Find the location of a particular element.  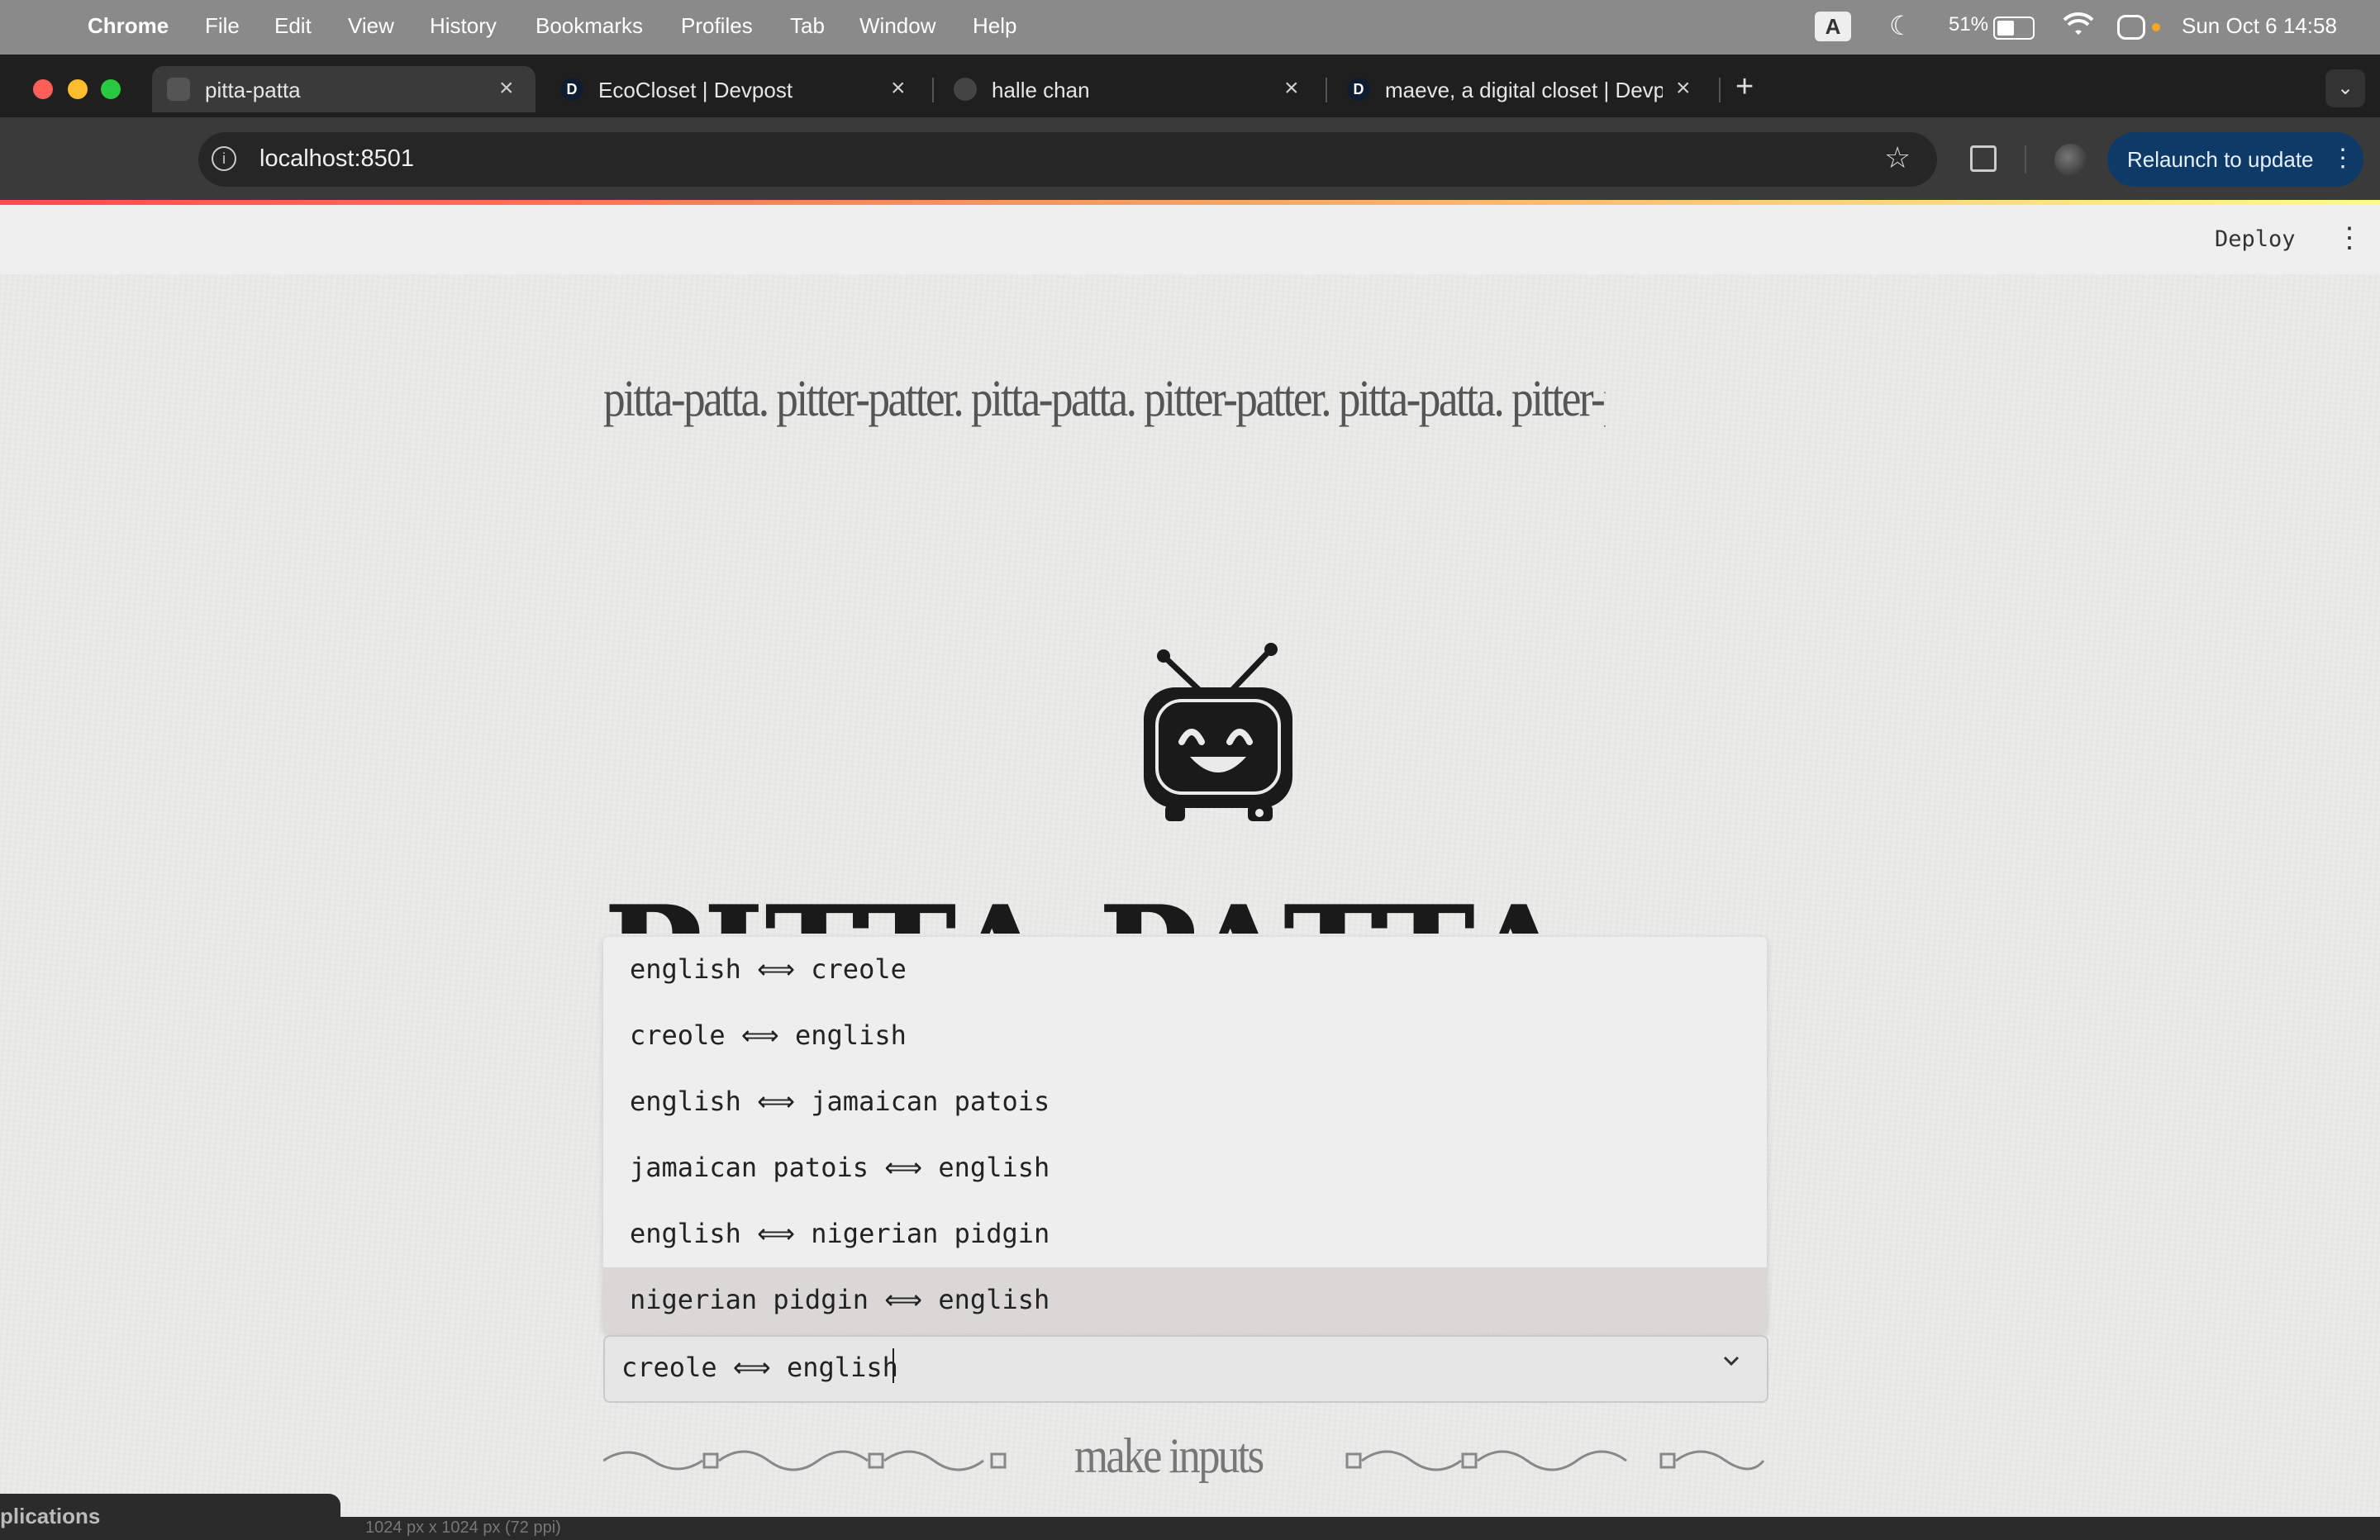

close-window-button is located at coordinates (43, 89).